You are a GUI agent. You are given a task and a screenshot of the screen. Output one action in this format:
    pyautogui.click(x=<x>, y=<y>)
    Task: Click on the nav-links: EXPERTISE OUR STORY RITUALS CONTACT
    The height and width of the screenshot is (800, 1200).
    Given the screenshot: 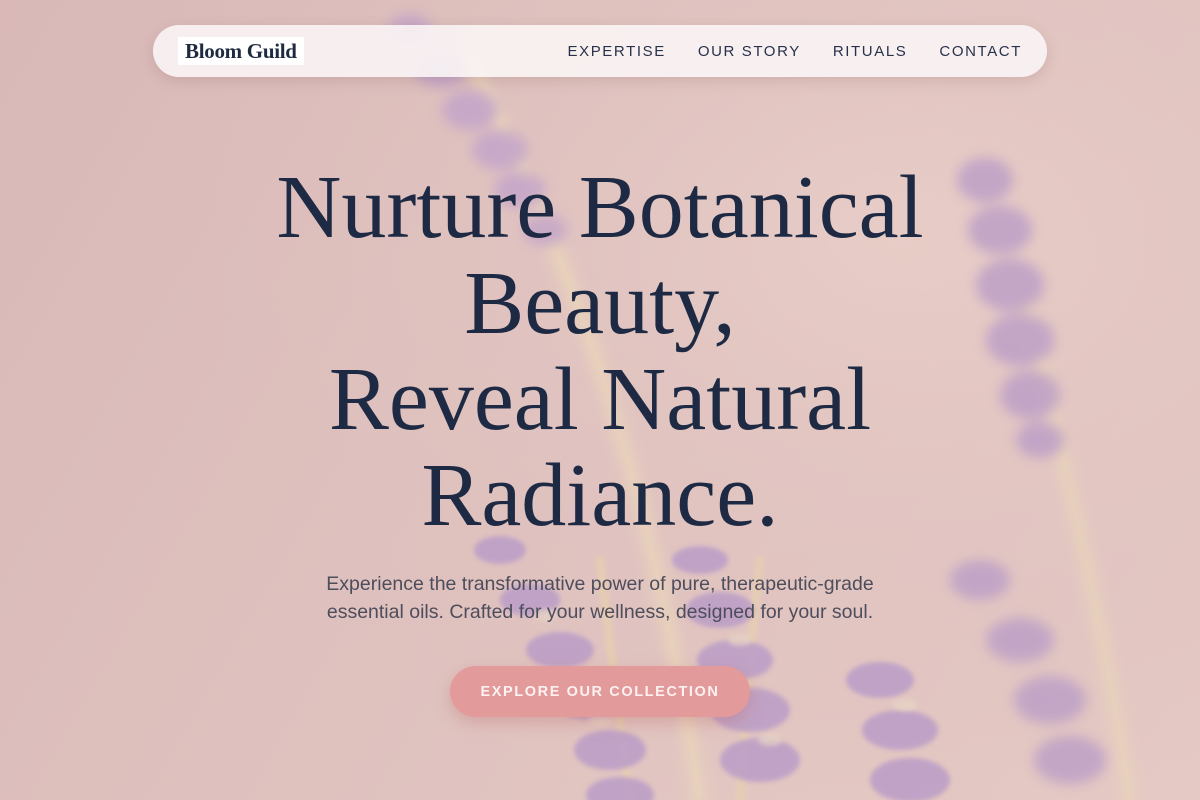 What is the action you would take?
    pyautogui.click(x=794, y=51)
    